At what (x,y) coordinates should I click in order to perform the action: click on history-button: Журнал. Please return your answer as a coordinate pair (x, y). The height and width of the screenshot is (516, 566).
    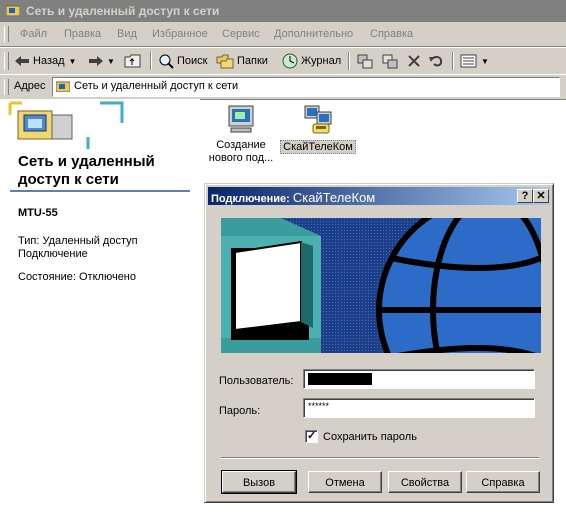
    Looking at the image, I should click on (311, 61).